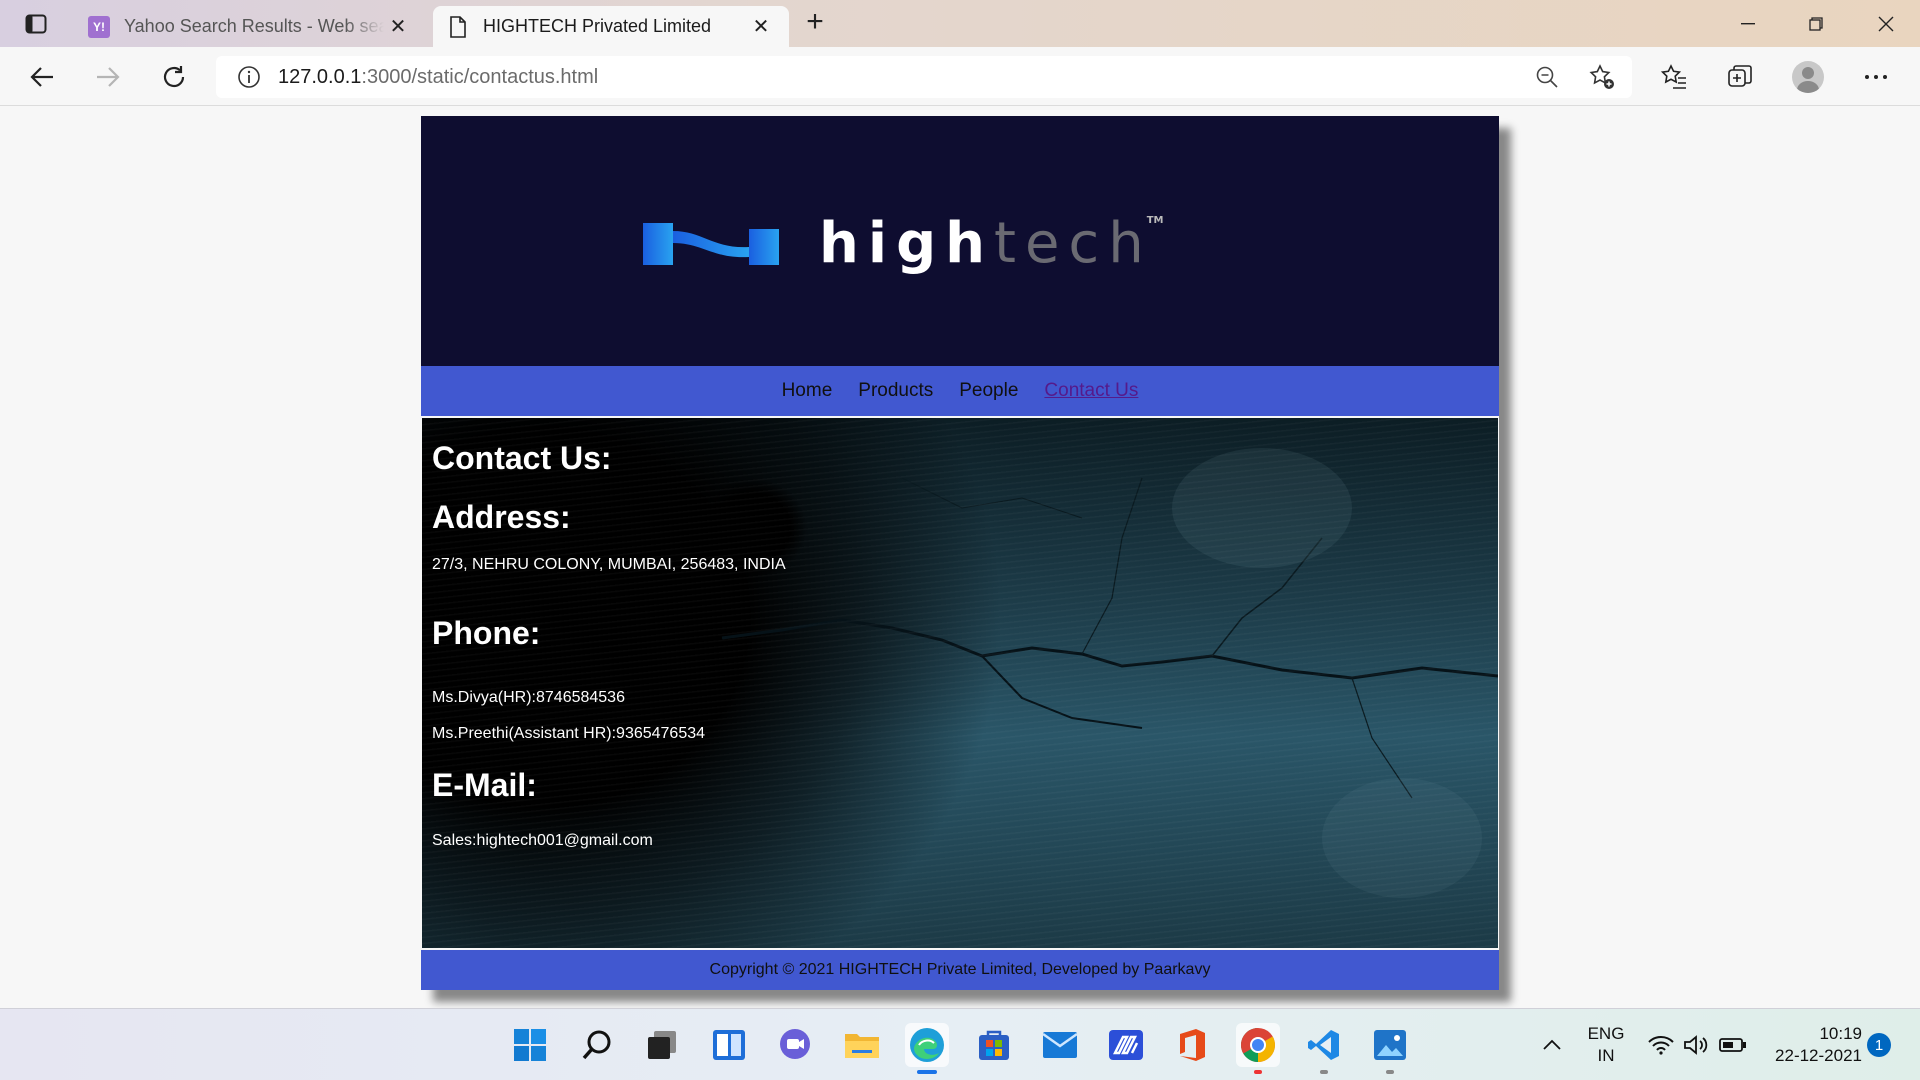 The height and width of the screenshot is (1080, 1920). Describe the element at coordinates (1091, 391) in the screenshot. I see `nav-contact-us: Contact Us` at that location.